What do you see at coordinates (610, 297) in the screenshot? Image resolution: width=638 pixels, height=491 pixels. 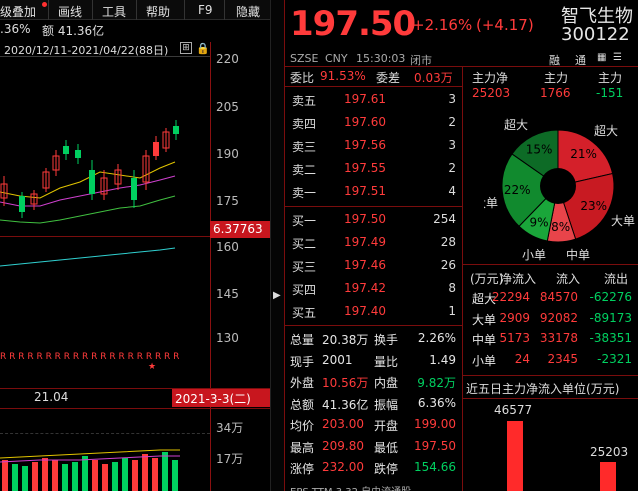 I see `flow-table-cell: -62276` at bounding box center [610, 297].